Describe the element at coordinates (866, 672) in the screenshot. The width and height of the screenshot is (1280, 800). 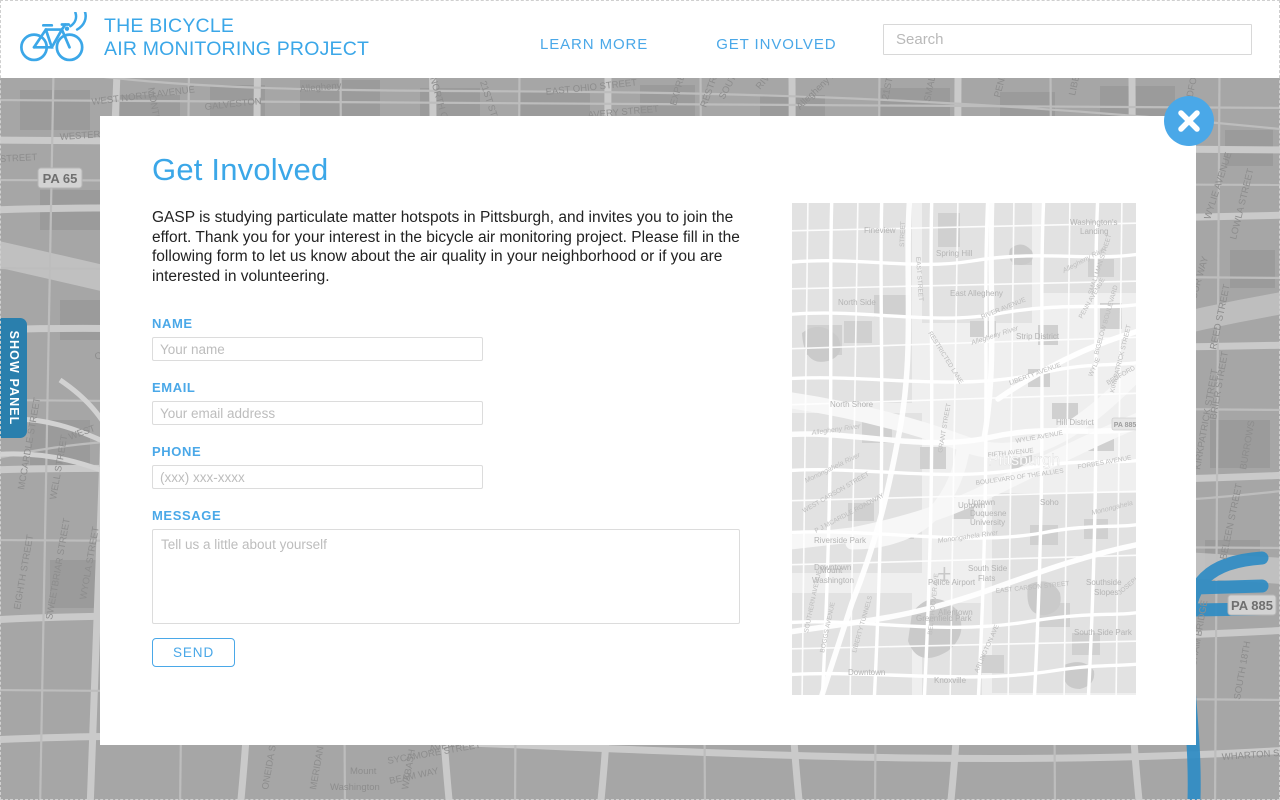
I see `svg-text: Downtown` at that location.